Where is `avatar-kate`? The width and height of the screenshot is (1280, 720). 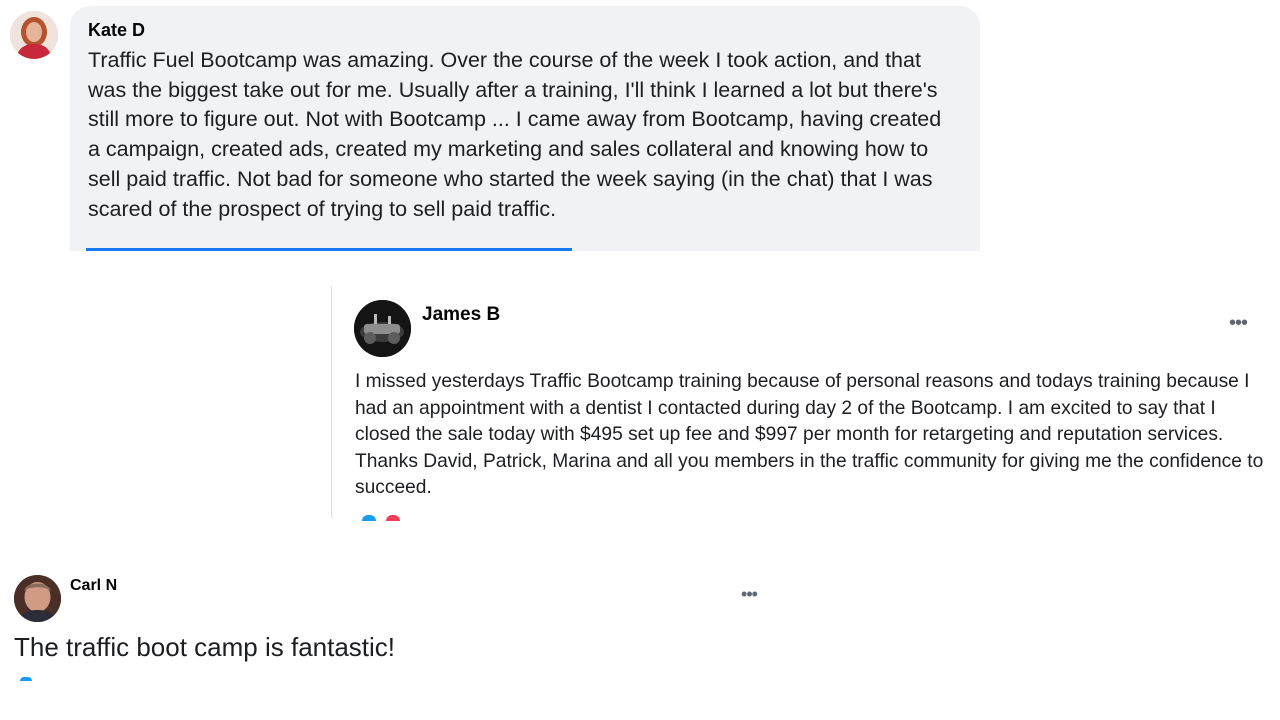
avatar-kate is located at coordinates (34, 35).